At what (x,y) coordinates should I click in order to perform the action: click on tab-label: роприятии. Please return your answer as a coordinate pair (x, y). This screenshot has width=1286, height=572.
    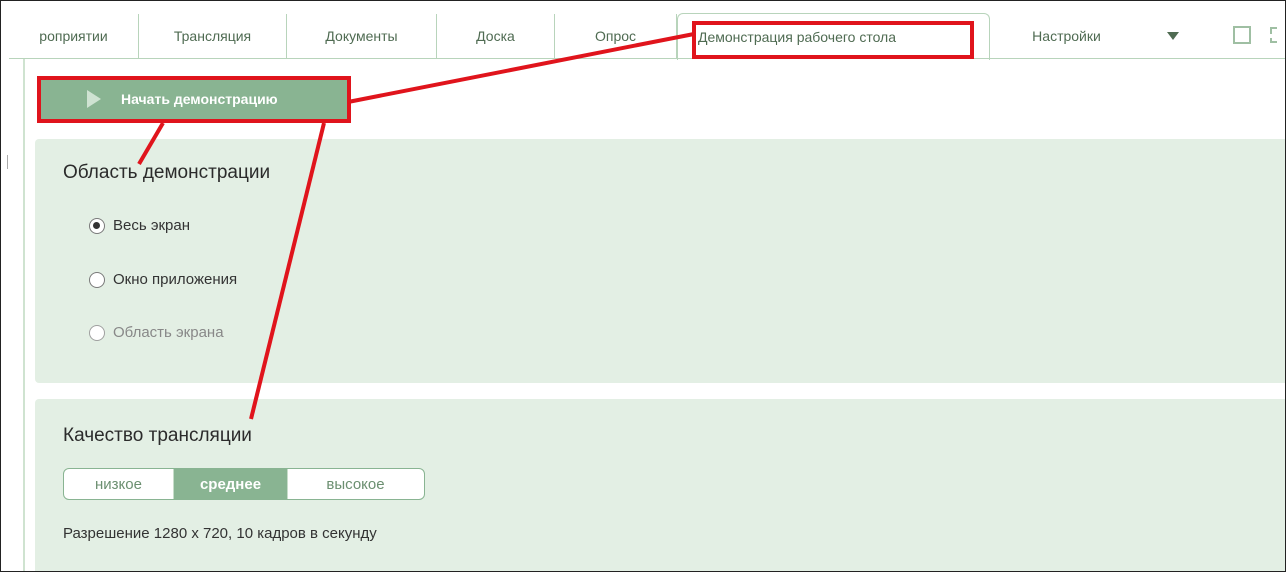
    Looking at the image, I should click on (73, 36).